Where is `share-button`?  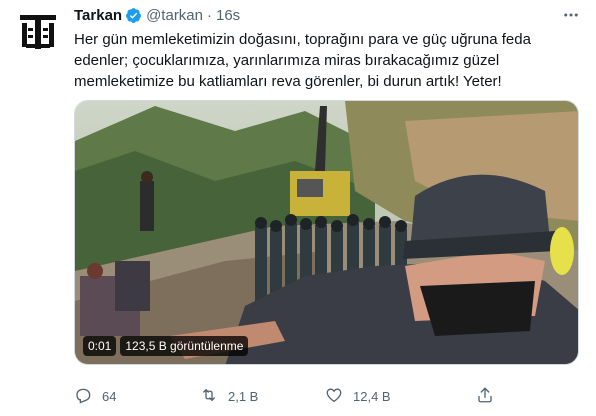 share-button is located at coordinates (490, 396).